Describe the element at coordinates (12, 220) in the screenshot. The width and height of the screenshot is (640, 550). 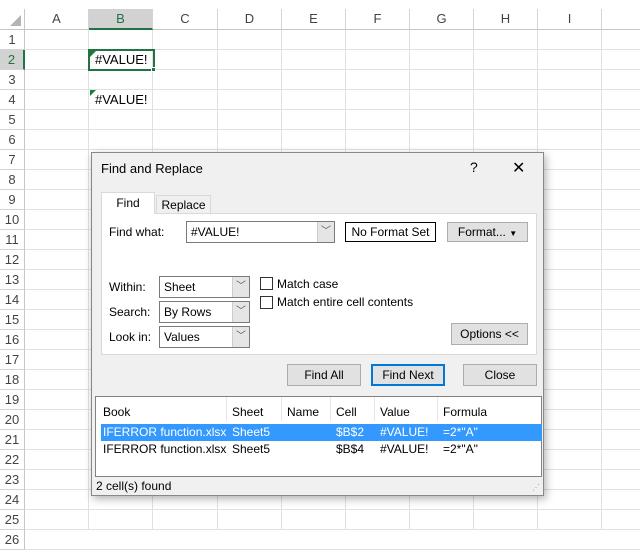
I see `row-header-10: 10` at that location.